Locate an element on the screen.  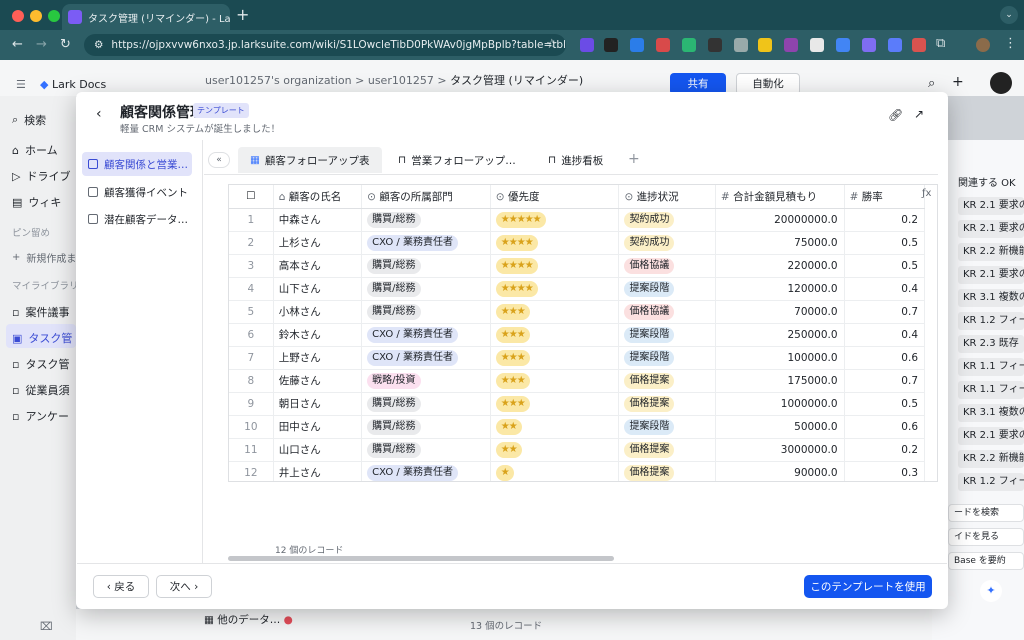
trash-icon: ⌧ is located at coordinates (46, 626).